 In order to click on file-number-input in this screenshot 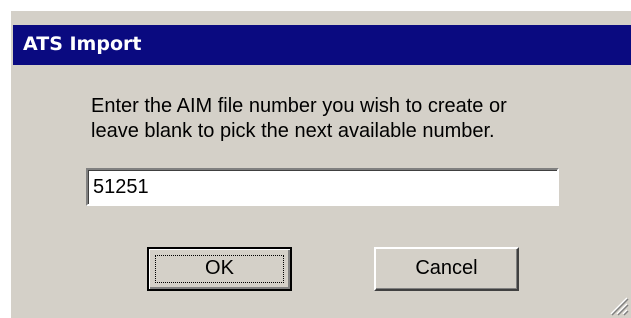, I will do `click(322, 187)`.